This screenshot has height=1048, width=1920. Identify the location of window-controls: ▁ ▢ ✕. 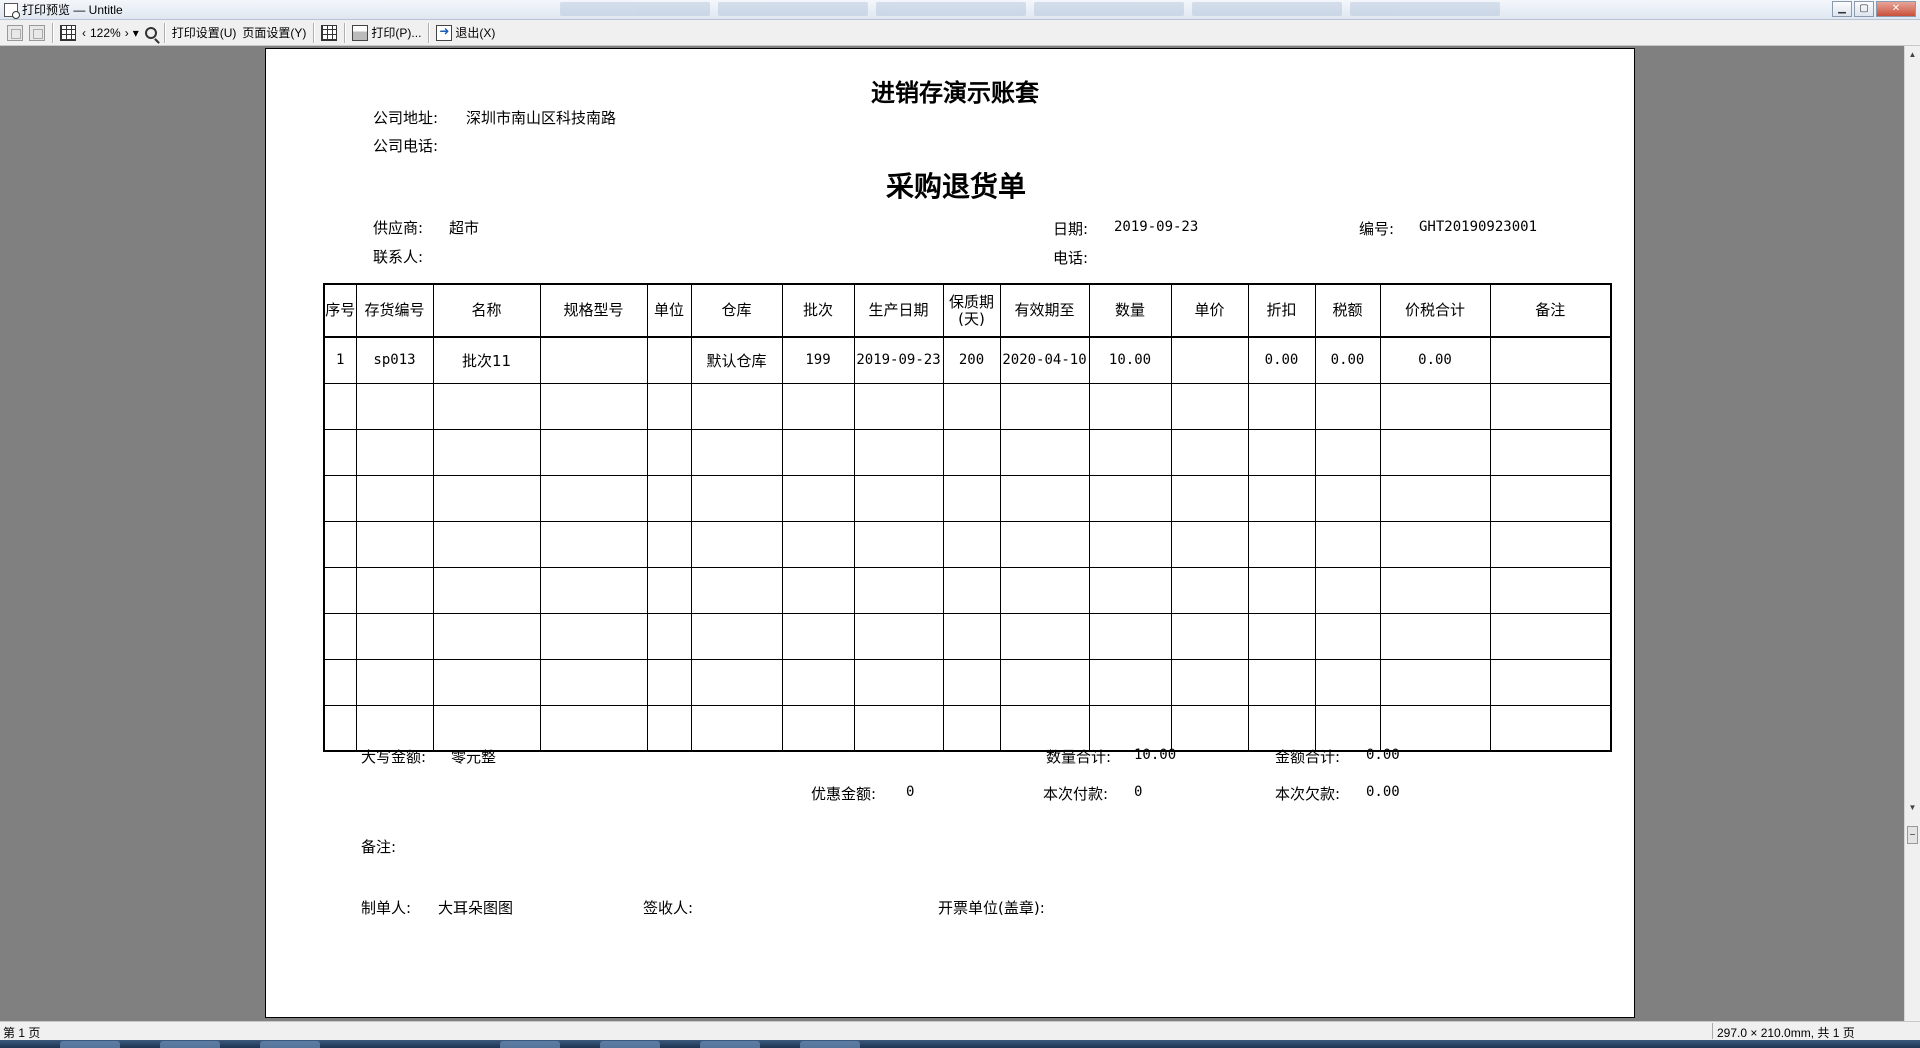
(1874, 9).